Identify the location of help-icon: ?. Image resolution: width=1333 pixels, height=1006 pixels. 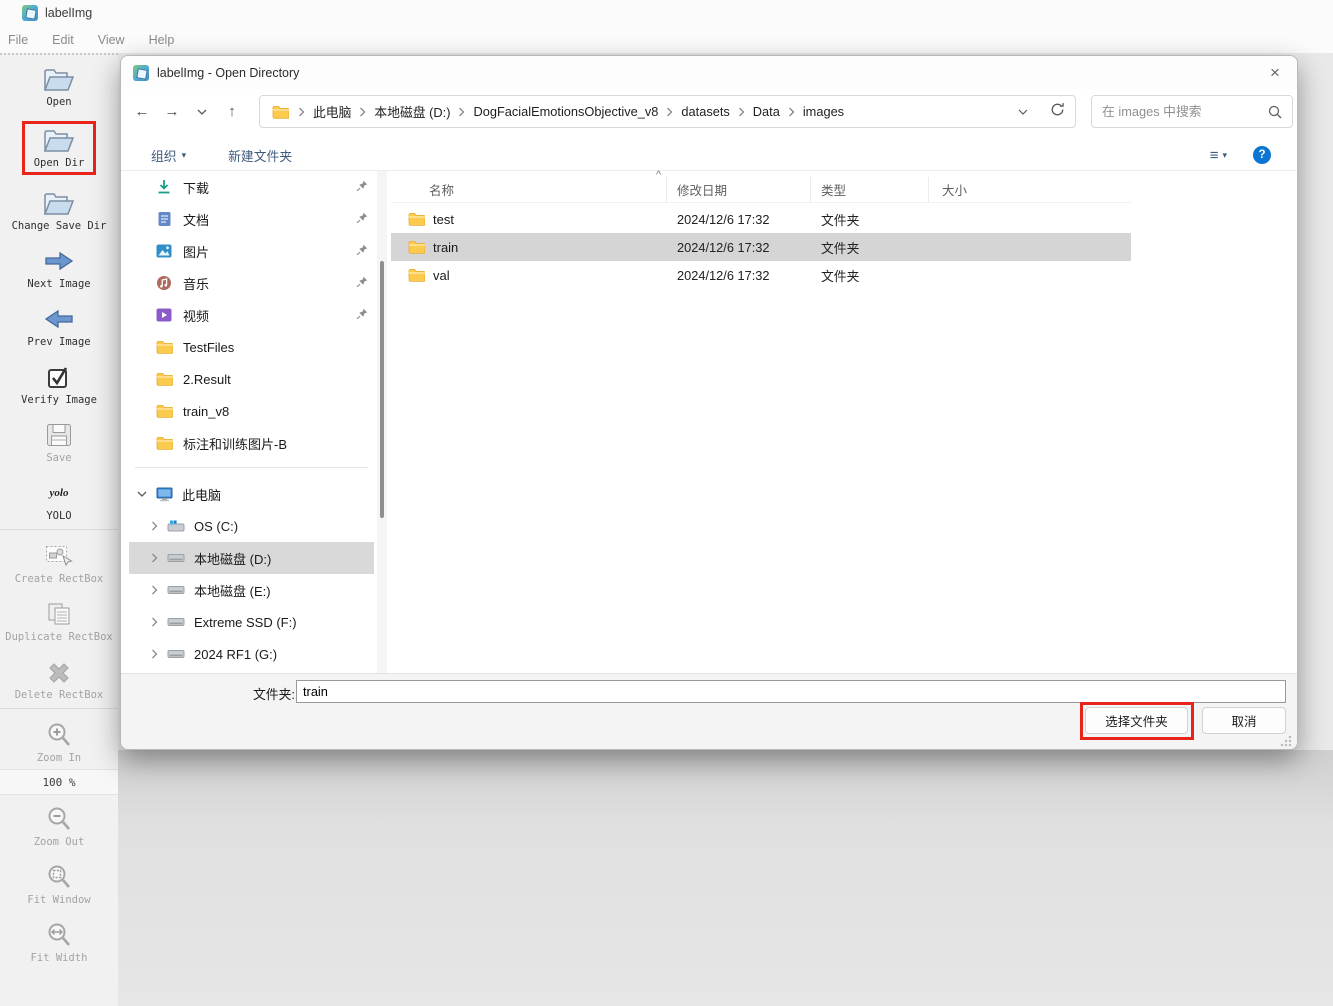
(1262, 155).